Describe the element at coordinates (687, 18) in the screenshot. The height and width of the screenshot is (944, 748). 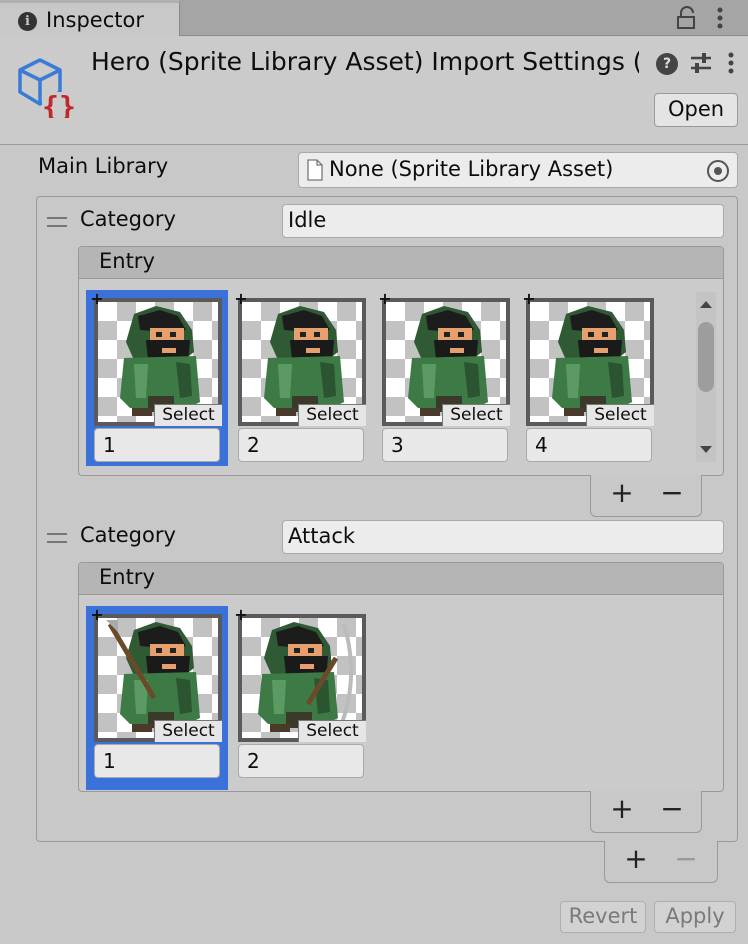
I see `lock-icon` at that location.